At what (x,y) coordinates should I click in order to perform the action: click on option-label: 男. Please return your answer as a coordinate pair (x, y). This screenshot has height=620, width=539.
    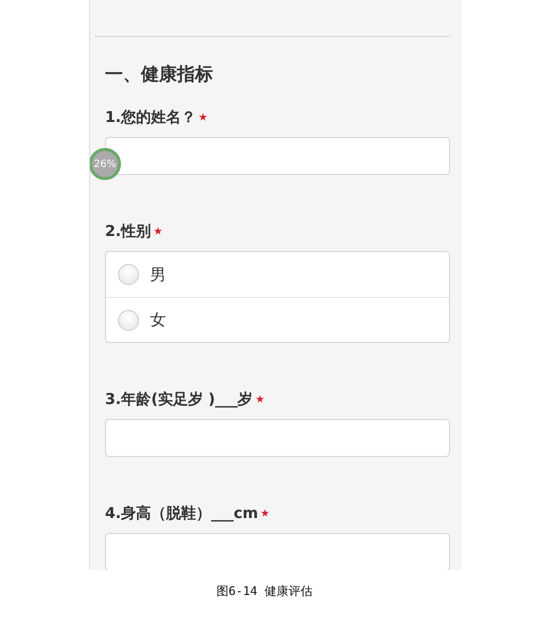
    Looking at the image, I should click on (158, 275).